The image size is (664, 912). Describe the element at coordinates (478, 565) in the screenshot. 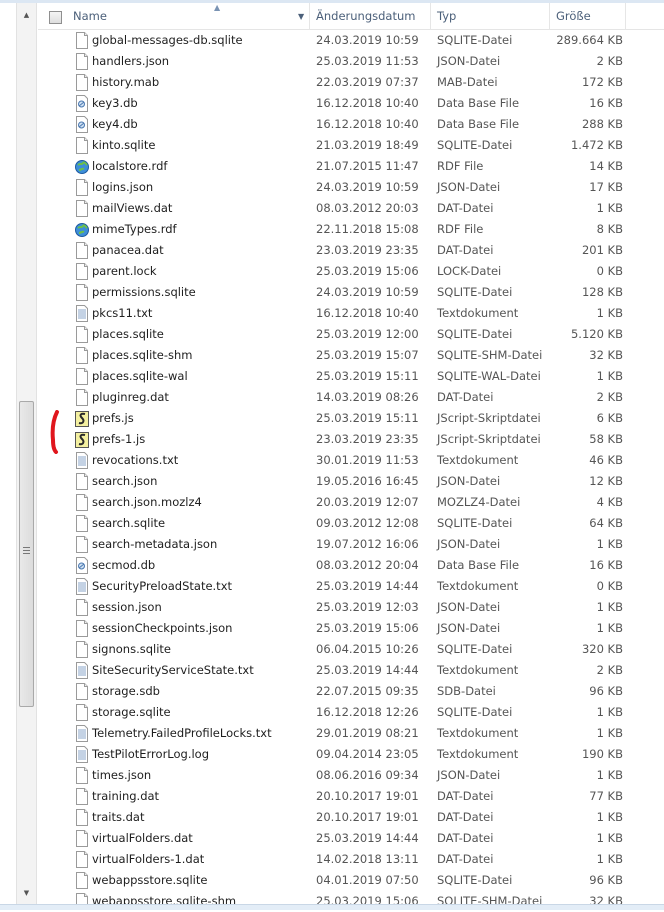

I see `file-type: Data Base File` at that location.